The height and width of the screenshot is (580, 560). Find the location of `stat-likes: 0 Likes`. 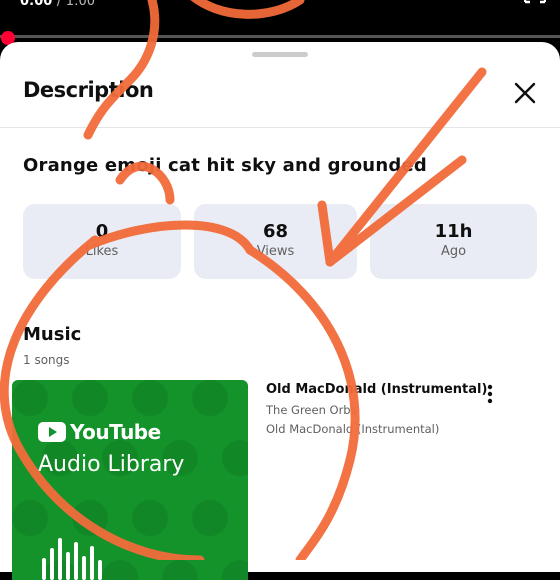

stat-likes: 0 Likes is located at coordinates (102, 241).